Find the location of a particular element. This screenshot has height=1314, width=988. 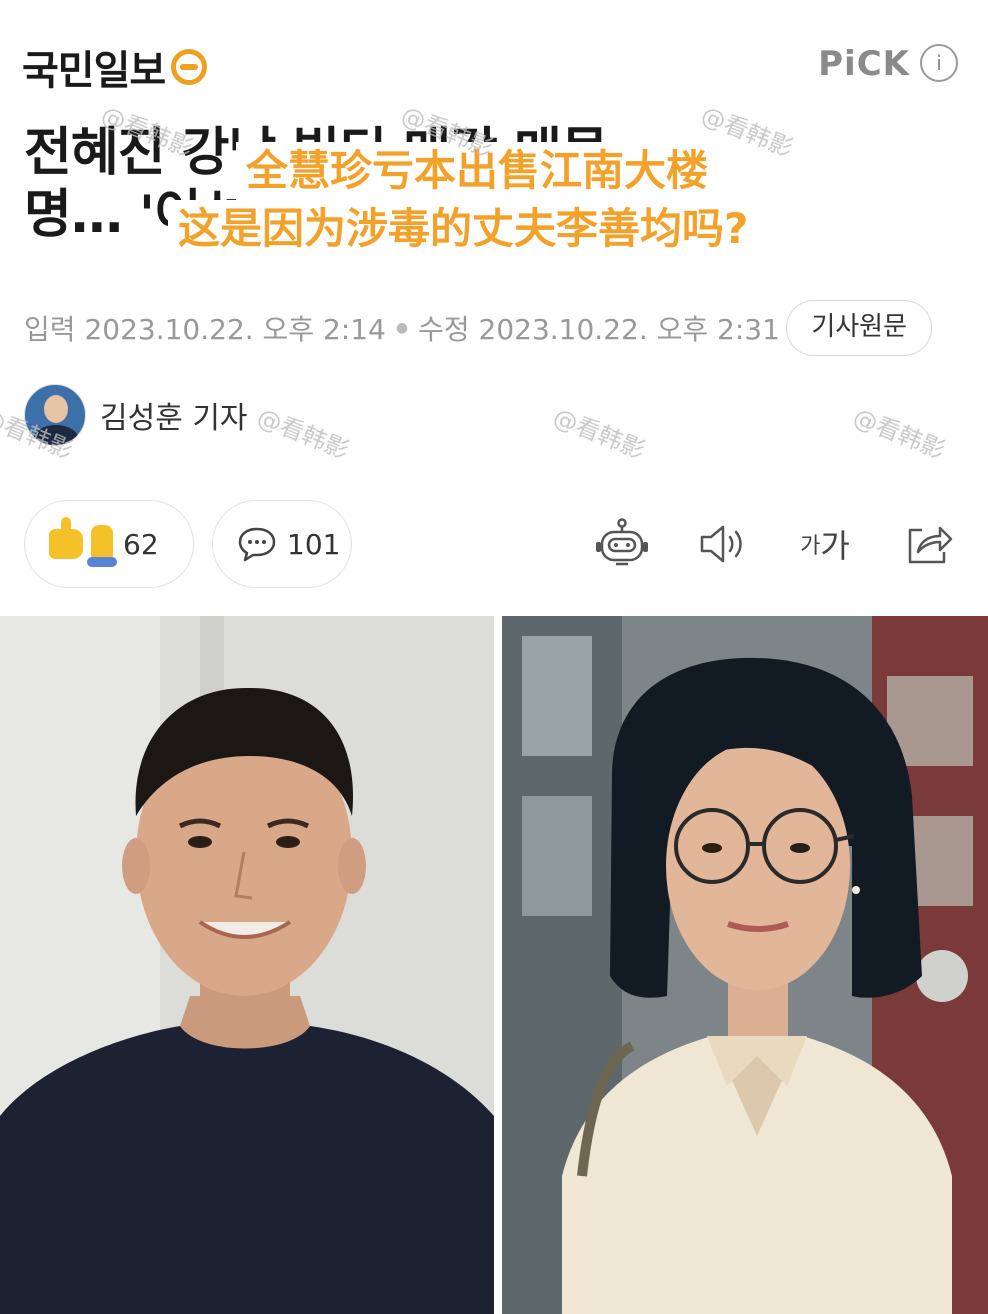

summary-robot-button is located at coordinates (622, 544).